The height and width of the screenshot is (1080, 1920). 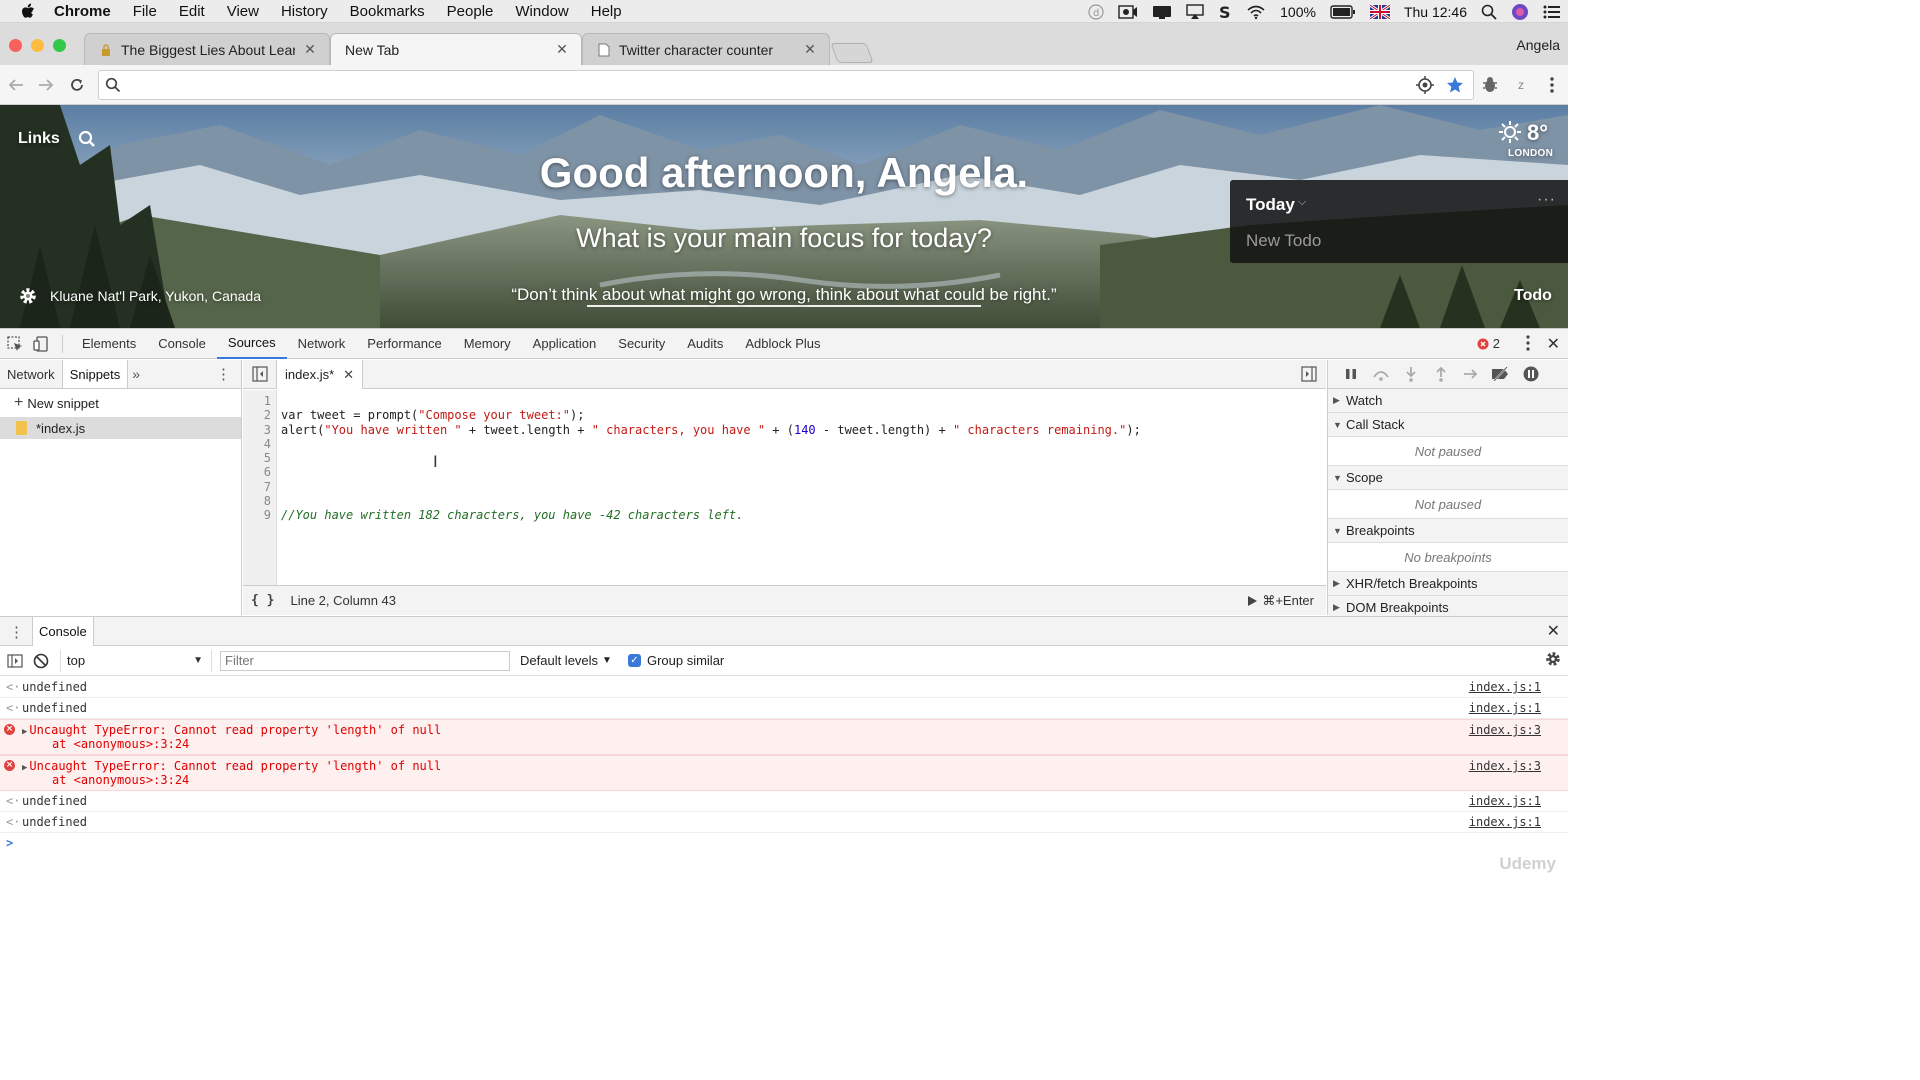 I want to click on extension-z-icon: z, so click(x=1521, y=85).